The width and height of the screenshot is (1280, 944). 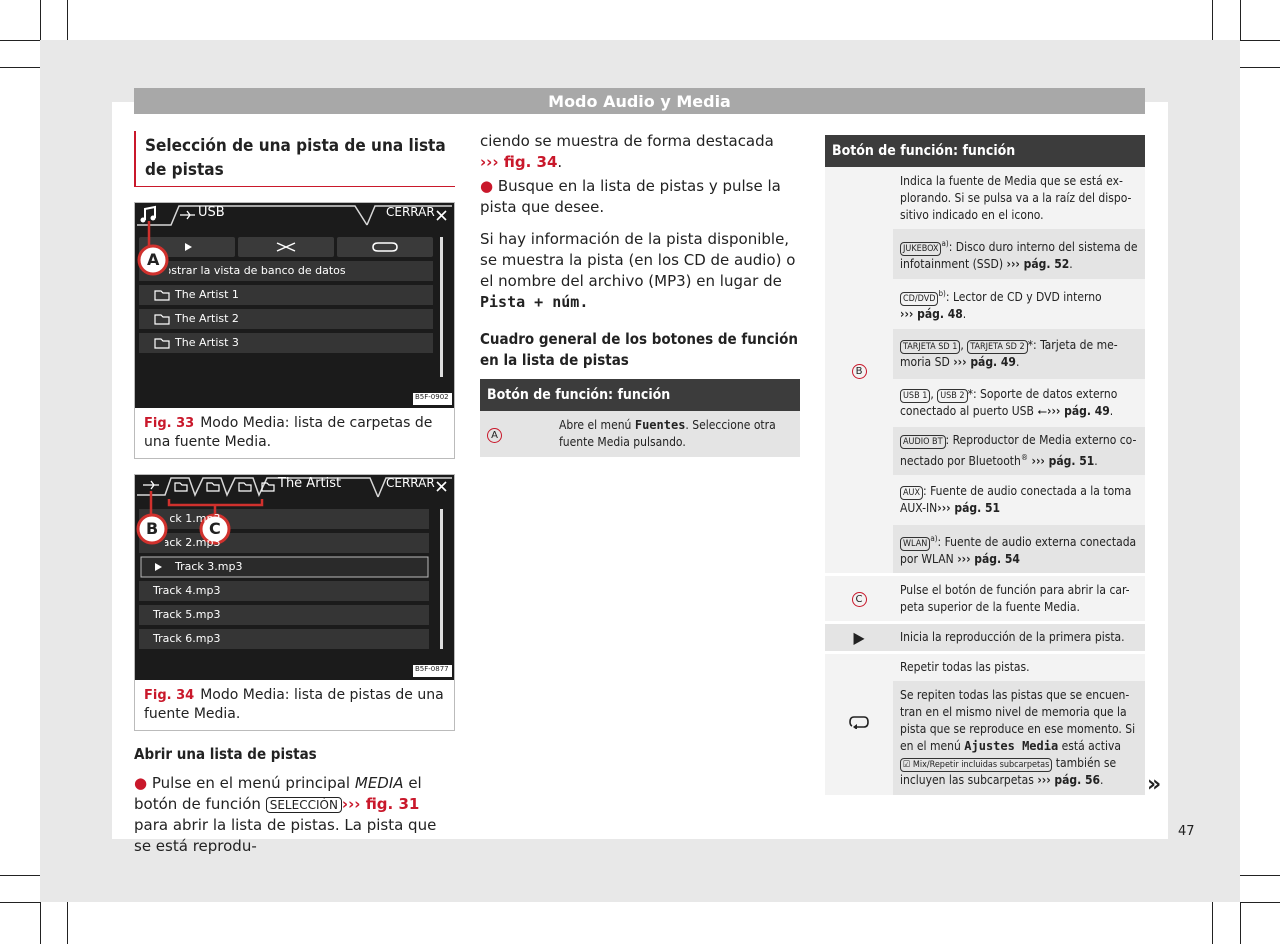 I want to click on usb-icon: ⭠, so click(x=1042, y=411).